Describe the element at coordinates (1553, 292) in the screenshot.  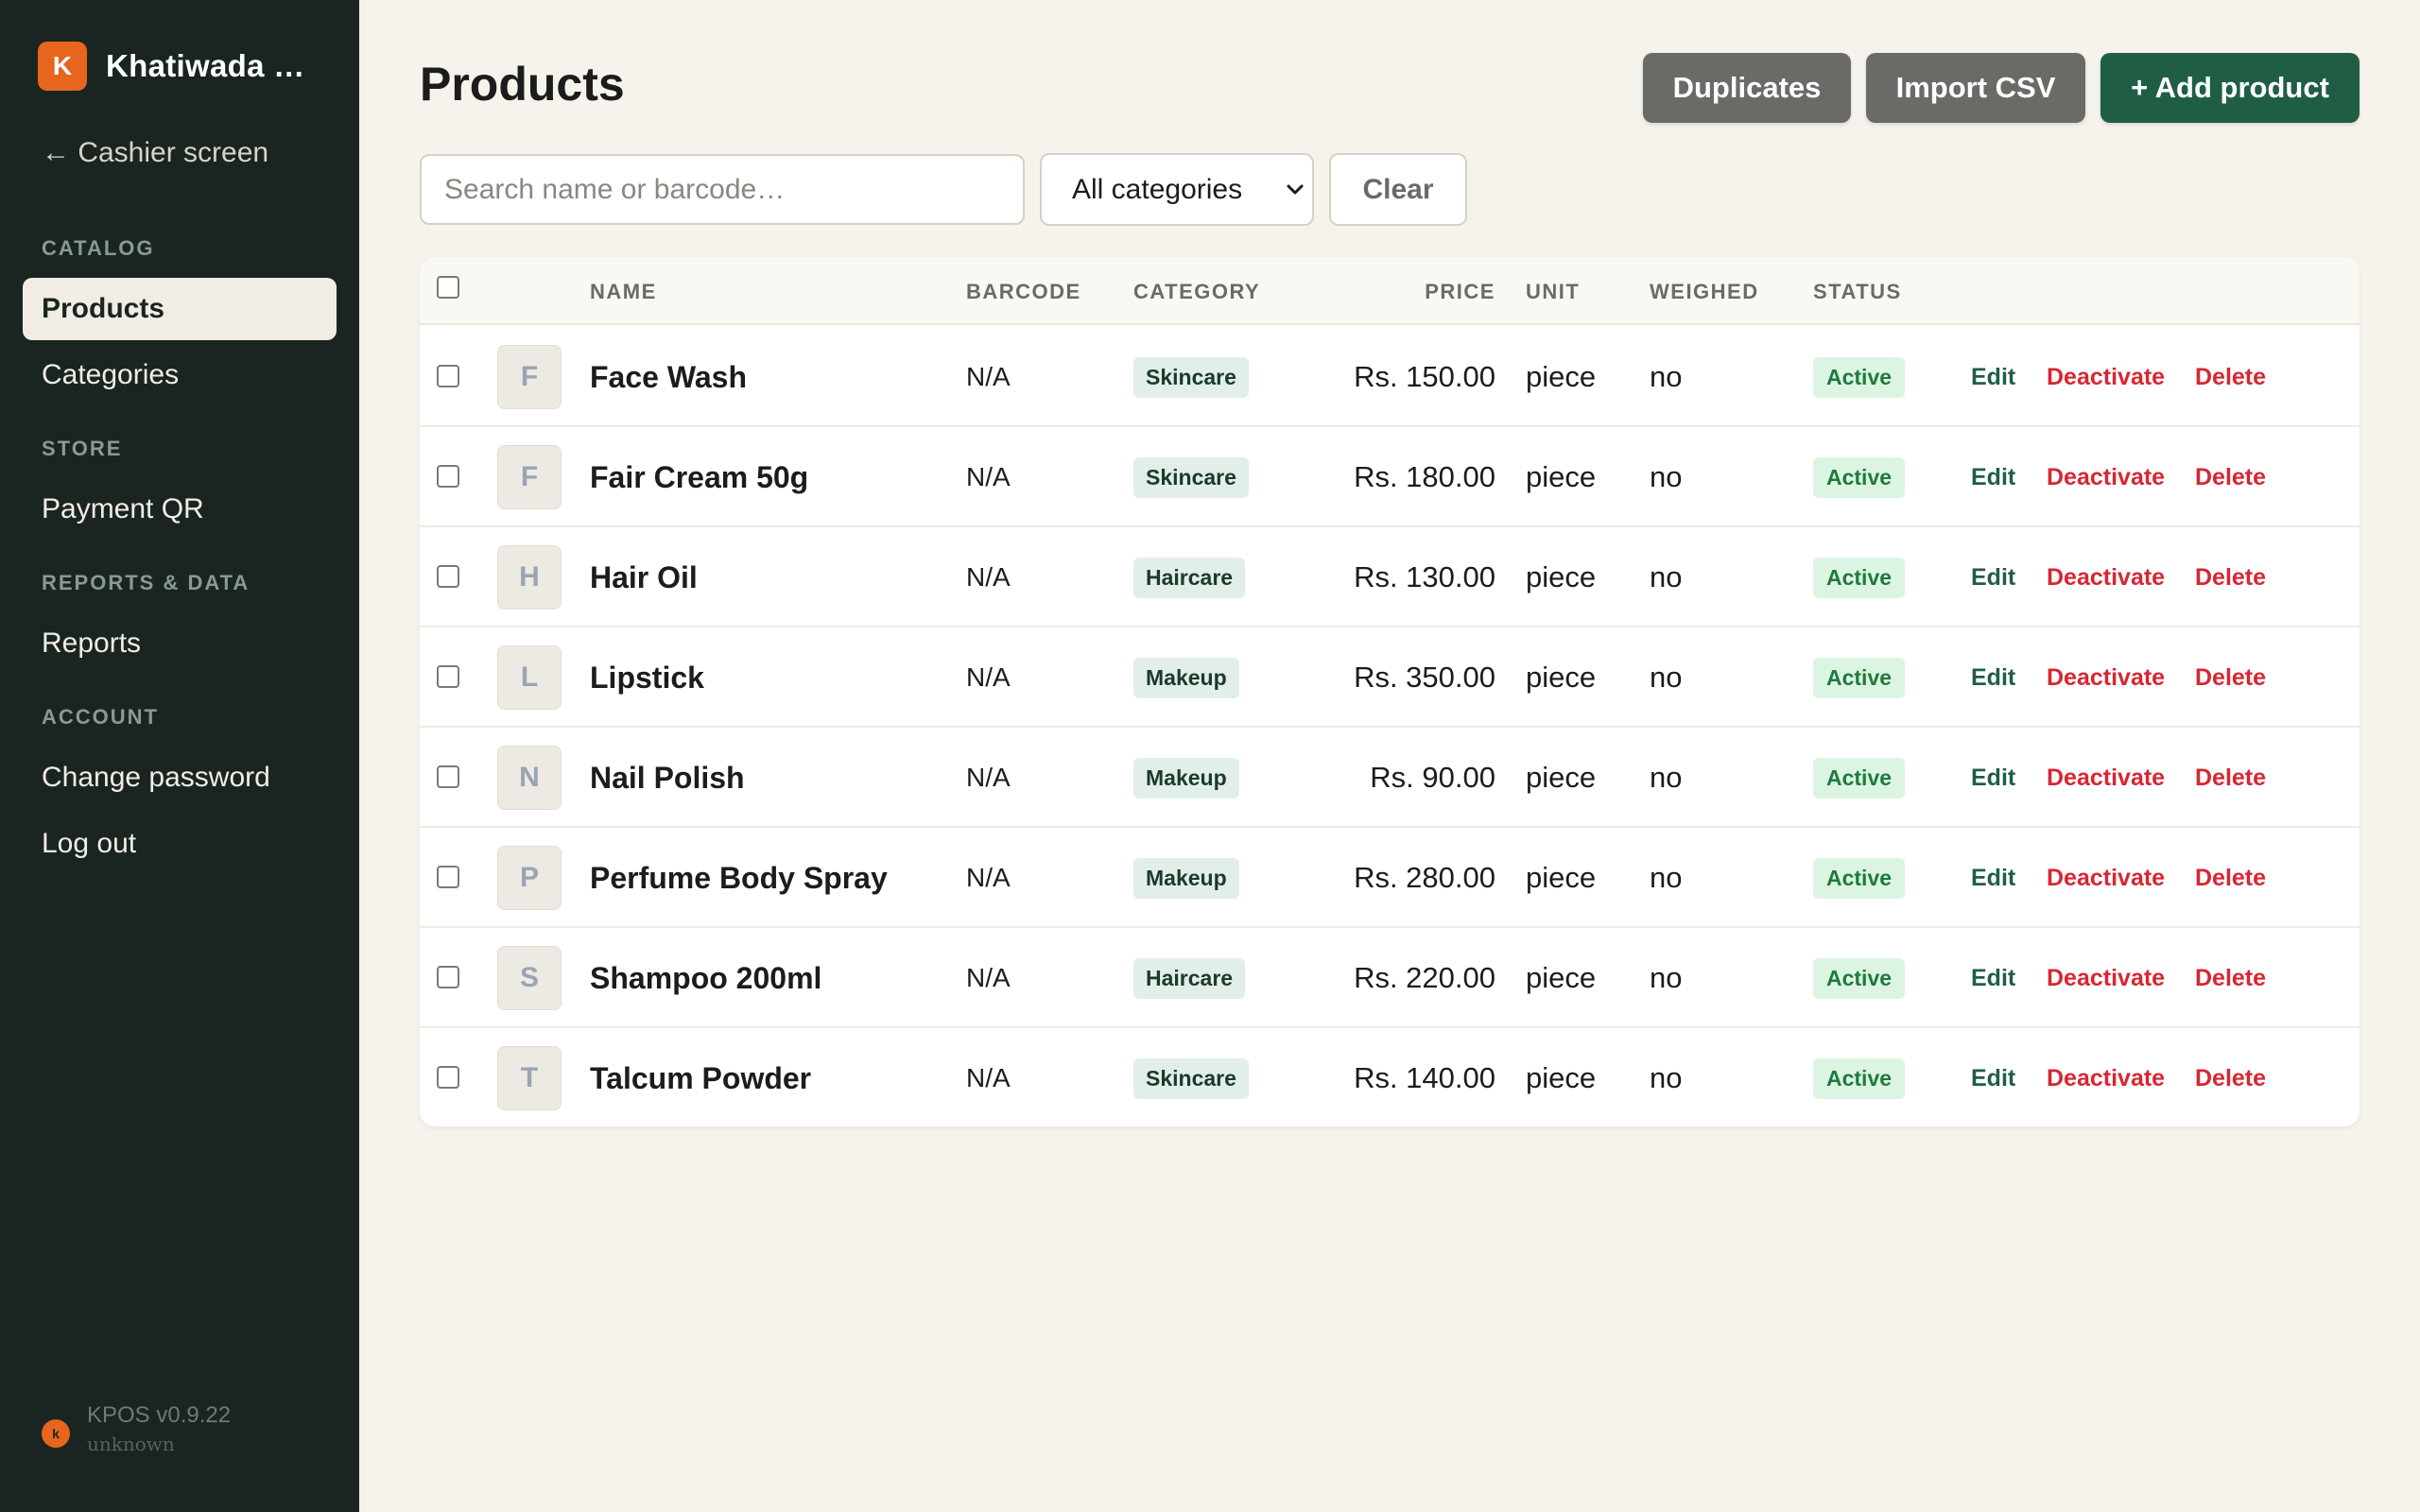
I see `col-unit: UNIT` at that location.